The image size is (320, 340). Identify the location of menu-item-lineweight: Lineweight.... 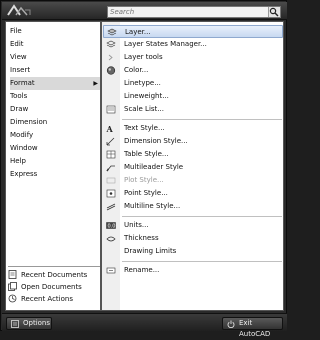
(193, 96).